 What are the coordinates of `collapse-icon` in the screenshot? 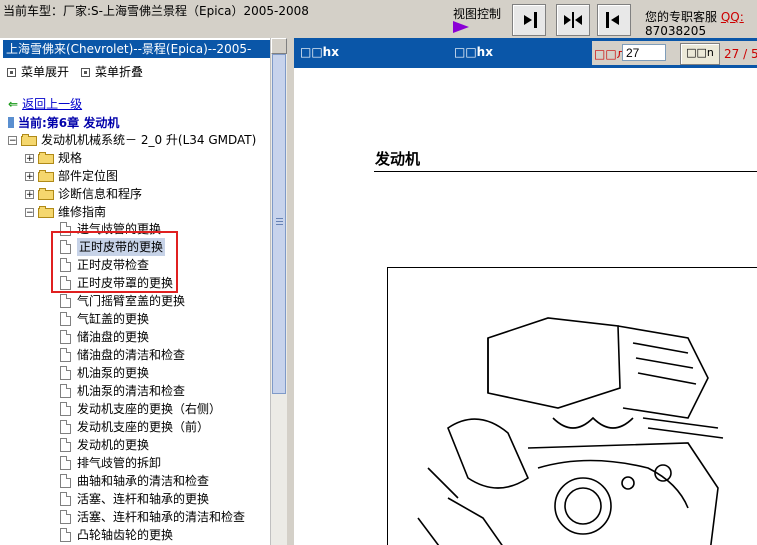 It's located at (85, 72).